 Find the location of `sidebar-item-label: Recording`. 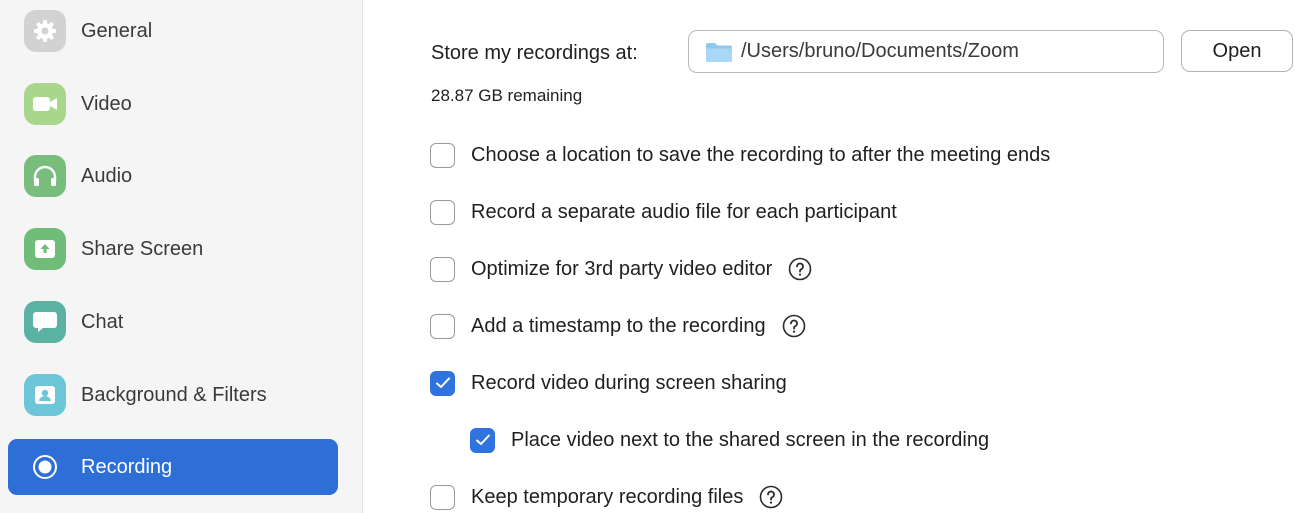

sidebar-item-label: Recording is located at coordinates (127, 466).